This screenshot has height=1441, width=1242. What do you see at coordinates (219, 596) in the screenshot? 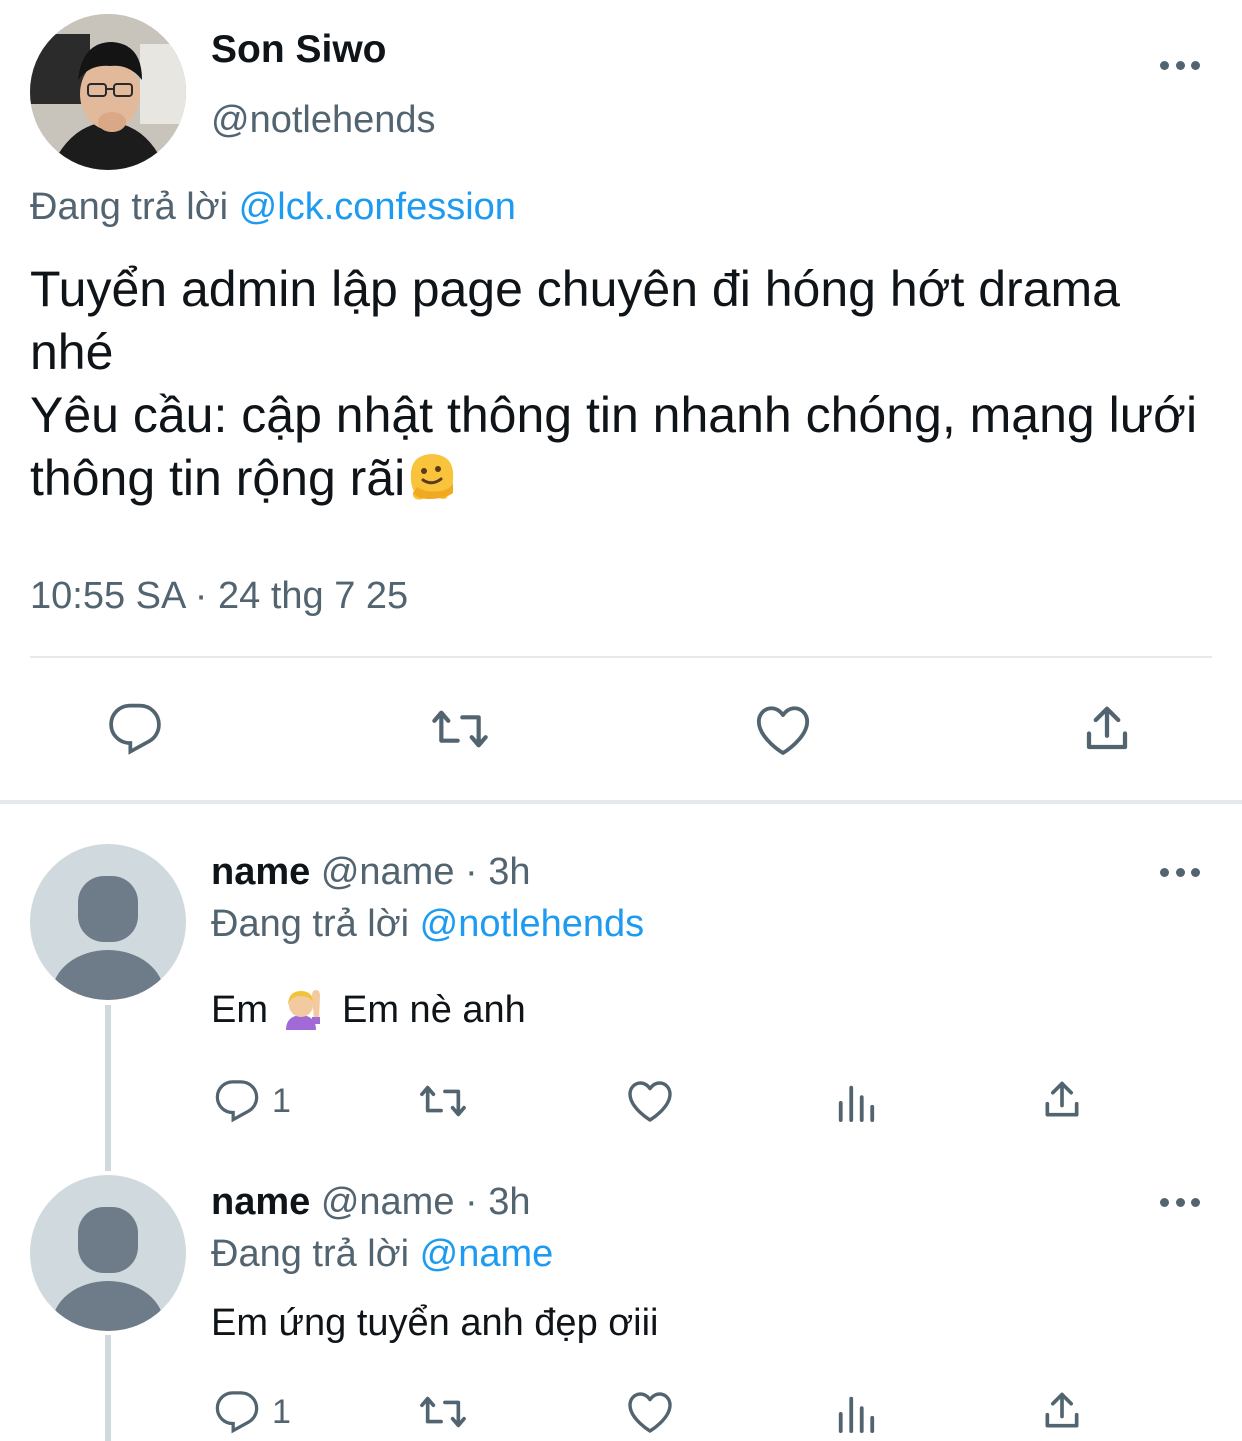
I see `tweet-timestamp: 10:55 SA · 24 thg 7 25` at bounding box center [219, 596].